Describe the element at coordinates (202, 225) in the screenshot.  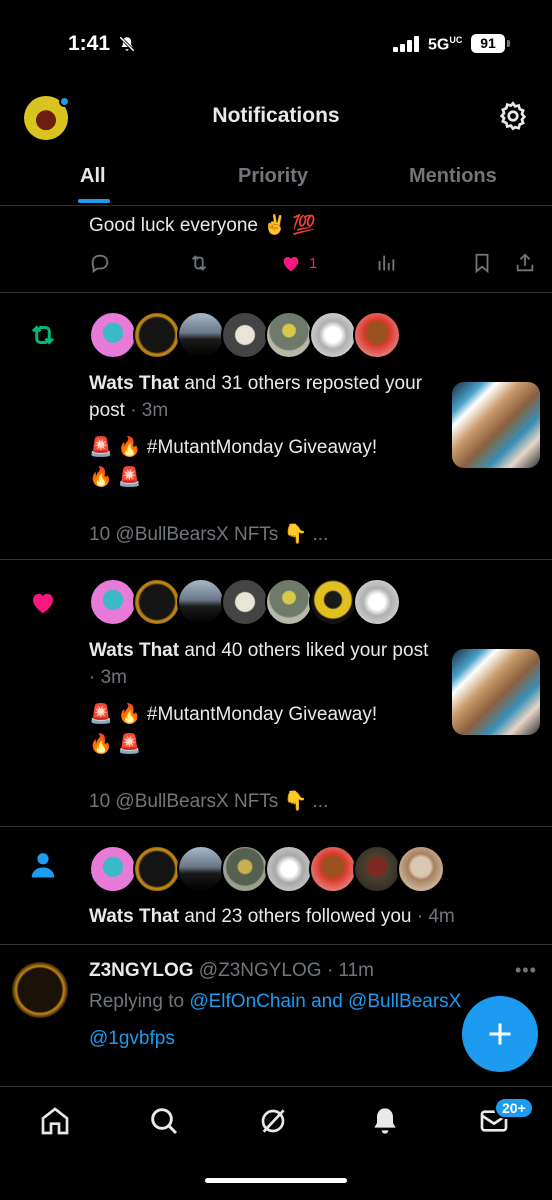
I see `post-text: Good luck everyone ✌️ 💯` at that location.